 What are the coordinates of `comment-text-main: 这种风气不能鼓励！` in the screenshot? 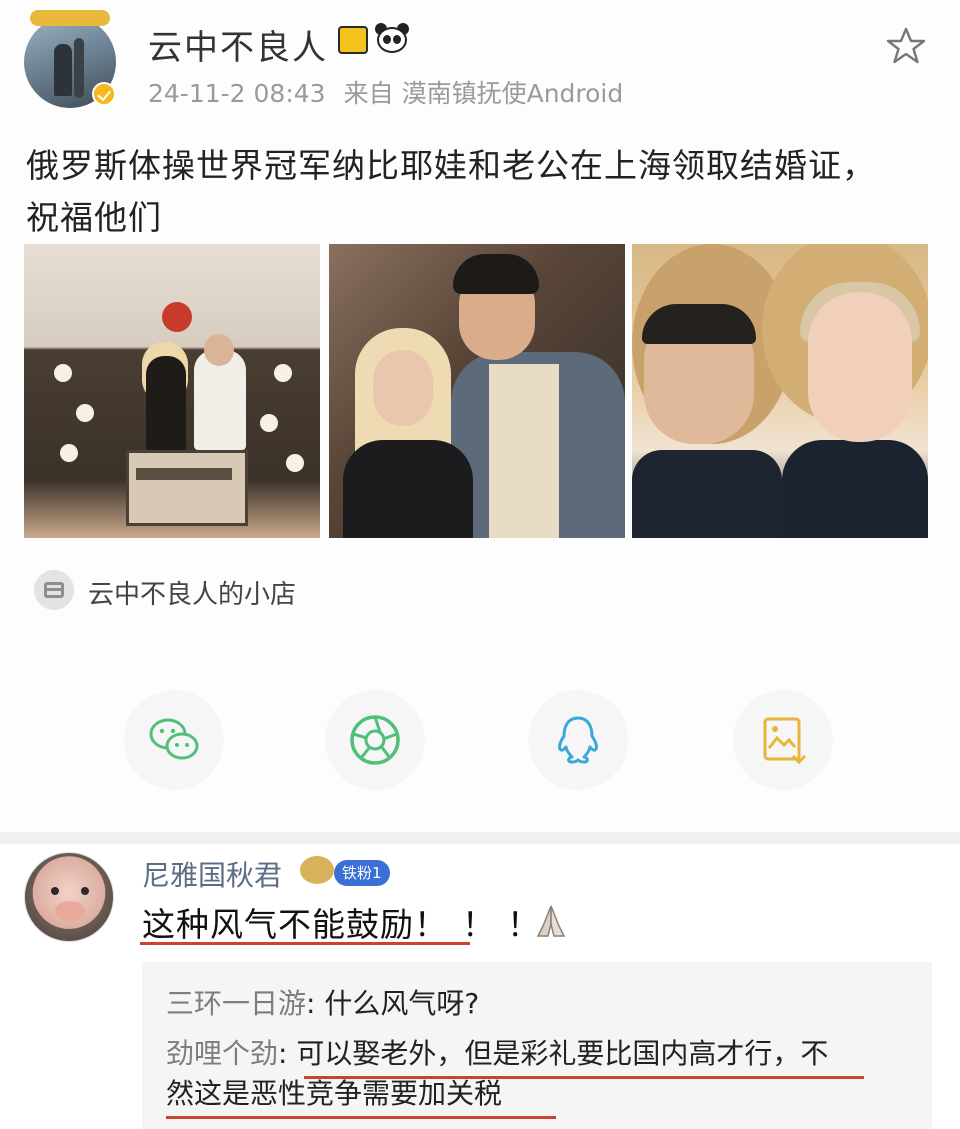 It's located at (295, 924).